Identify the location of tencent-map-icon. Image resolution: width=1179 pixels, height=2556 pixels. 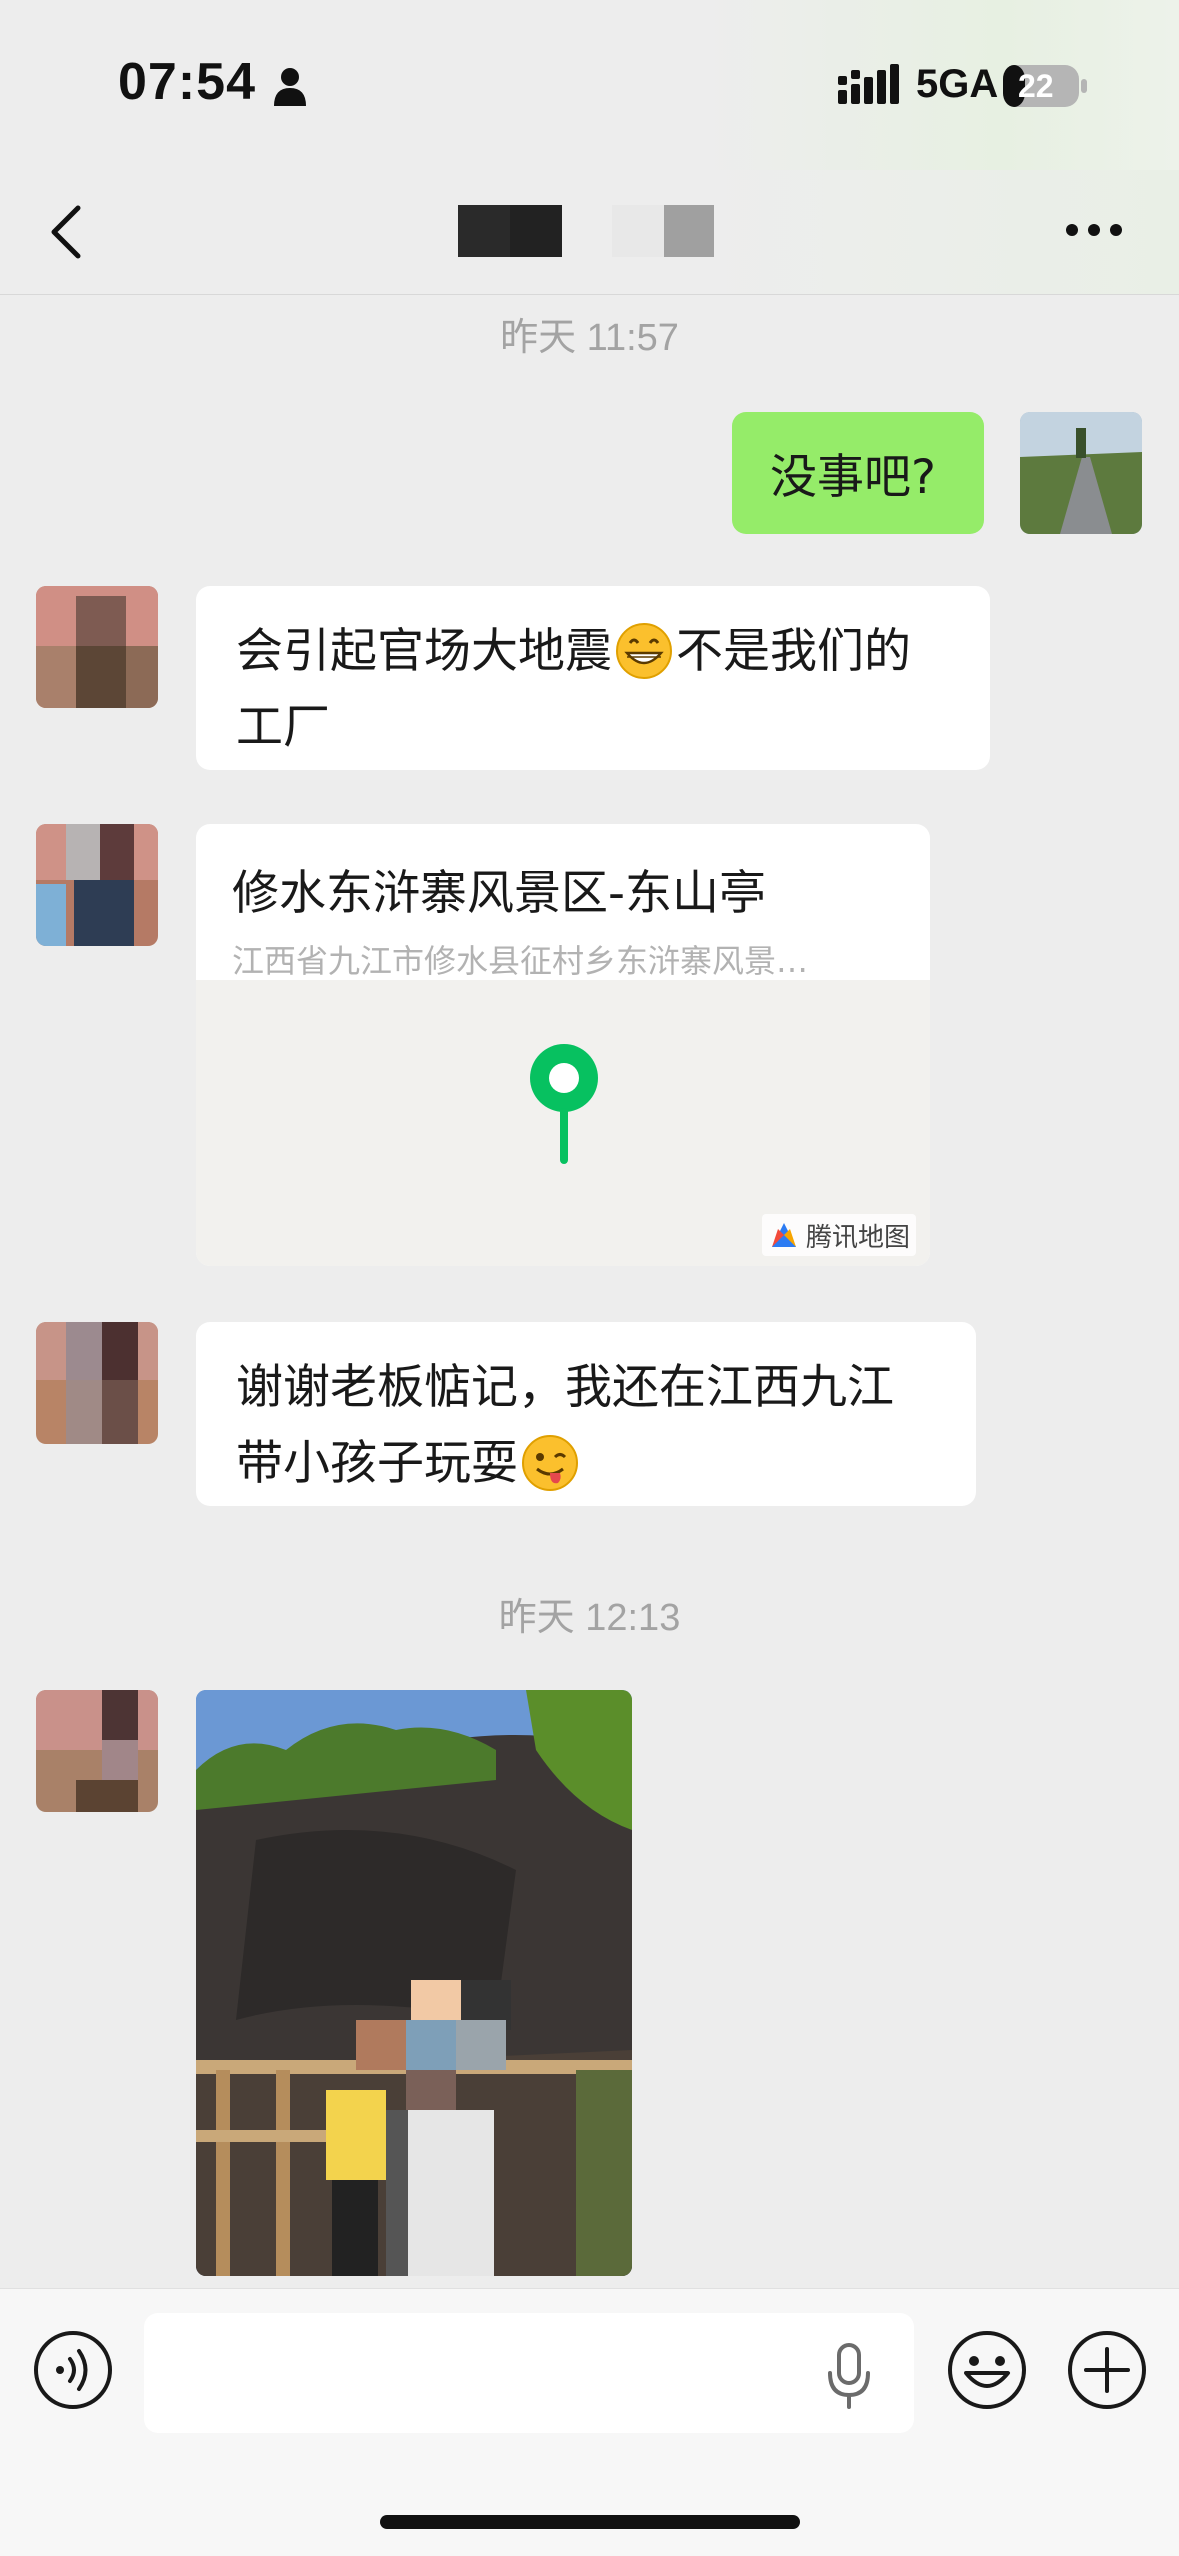
(783, 1235).